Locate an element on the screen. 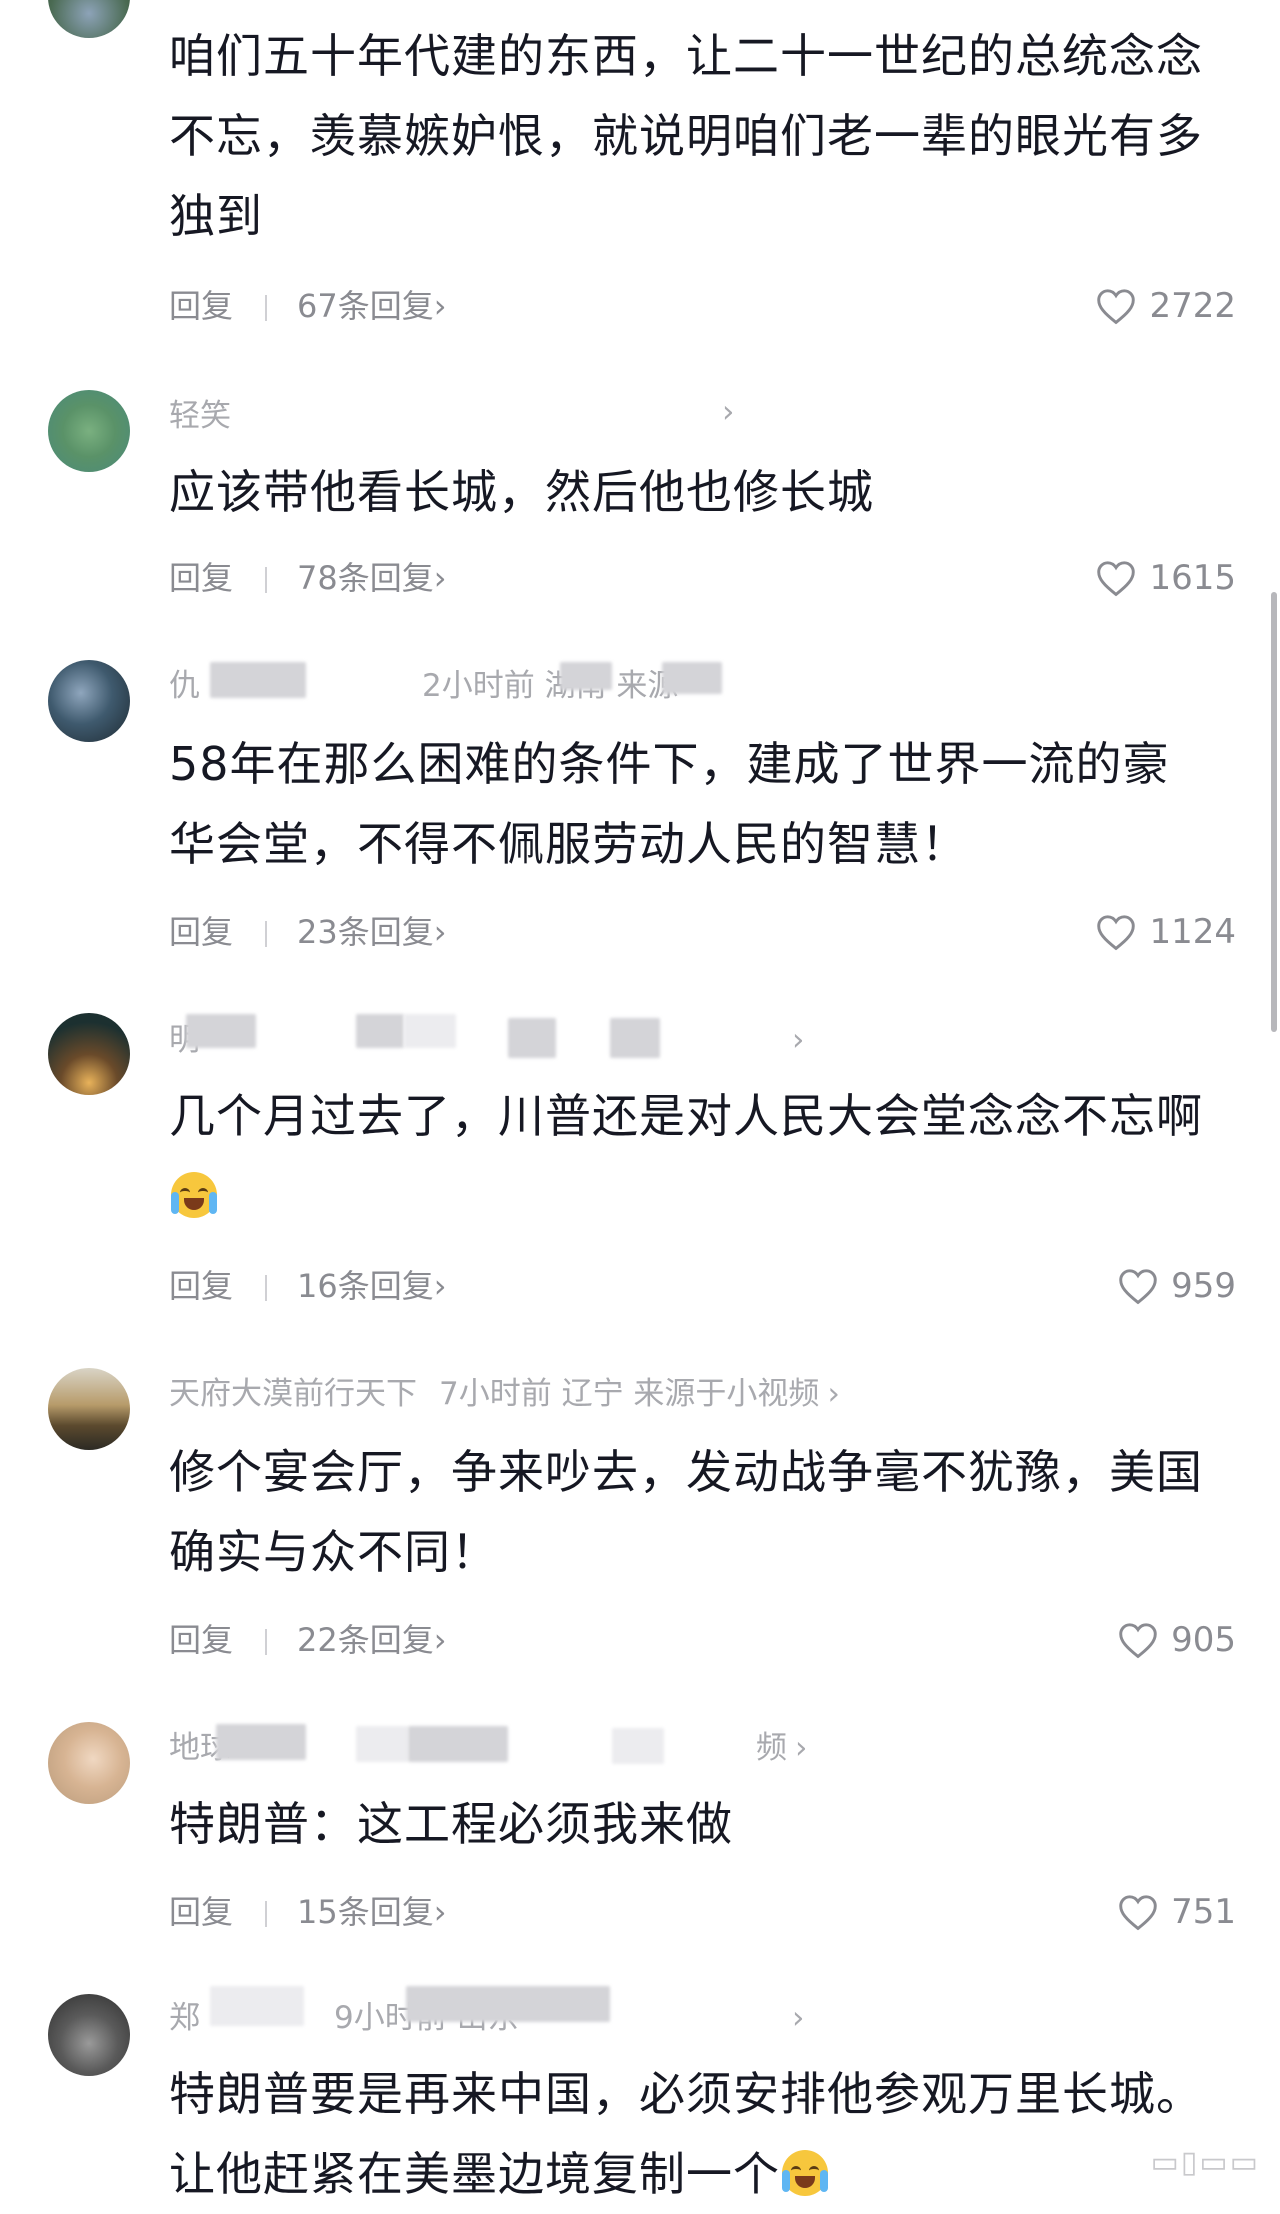 The height and width of the screenshot is (2214, 1280). comment-actions: 回复 78条回复› is located at coordinates (308, 578).